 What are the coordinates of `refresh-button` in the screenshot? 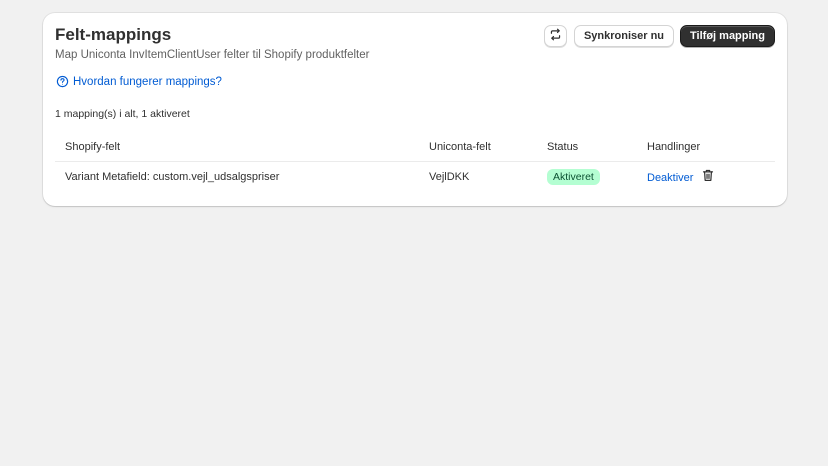 It's located at (555, 36).